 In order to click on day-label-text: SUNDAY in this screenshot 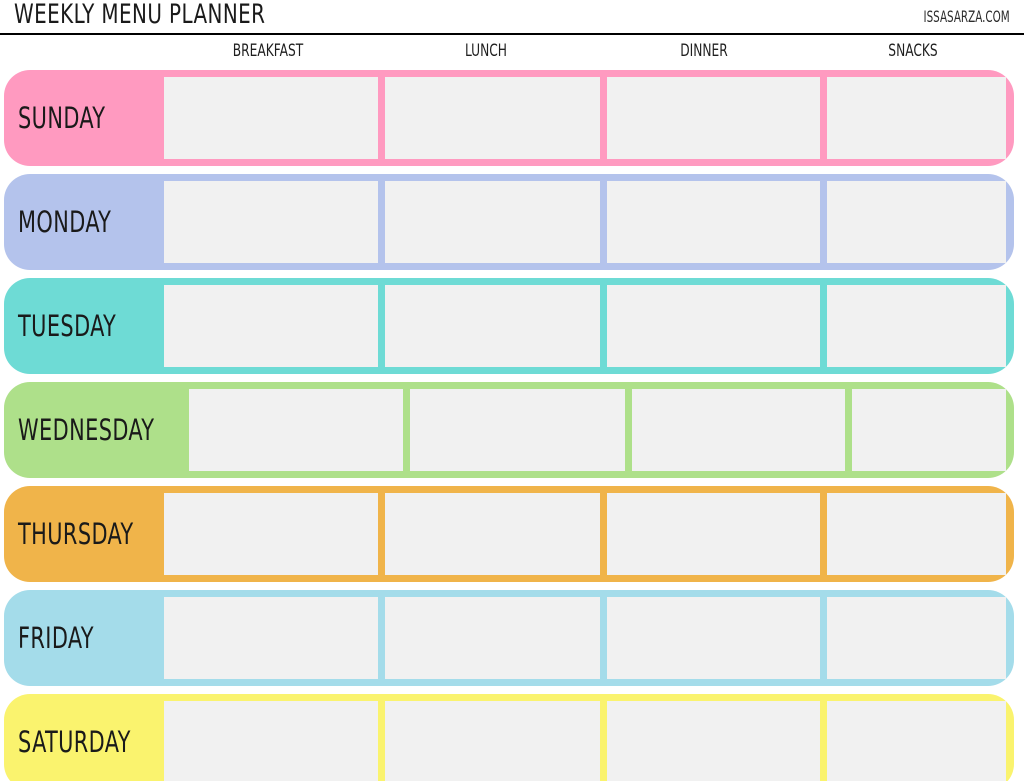, I will do `click(62, 118)`.